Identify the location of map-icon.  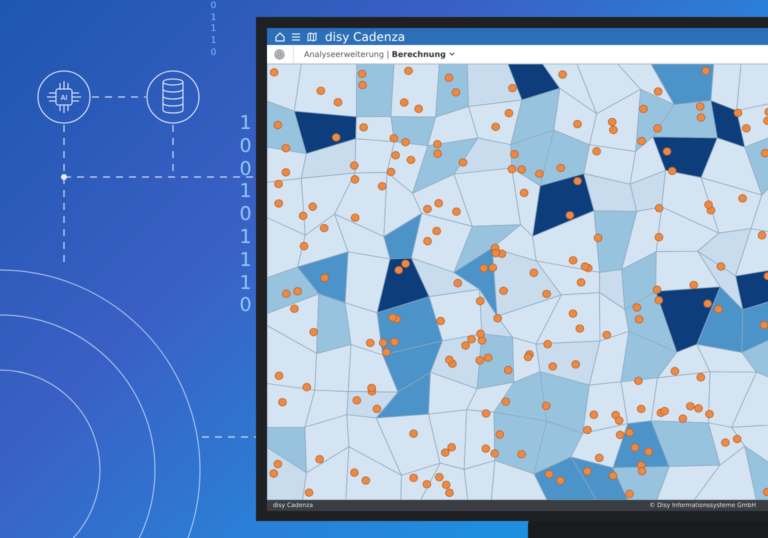
(312, 37).